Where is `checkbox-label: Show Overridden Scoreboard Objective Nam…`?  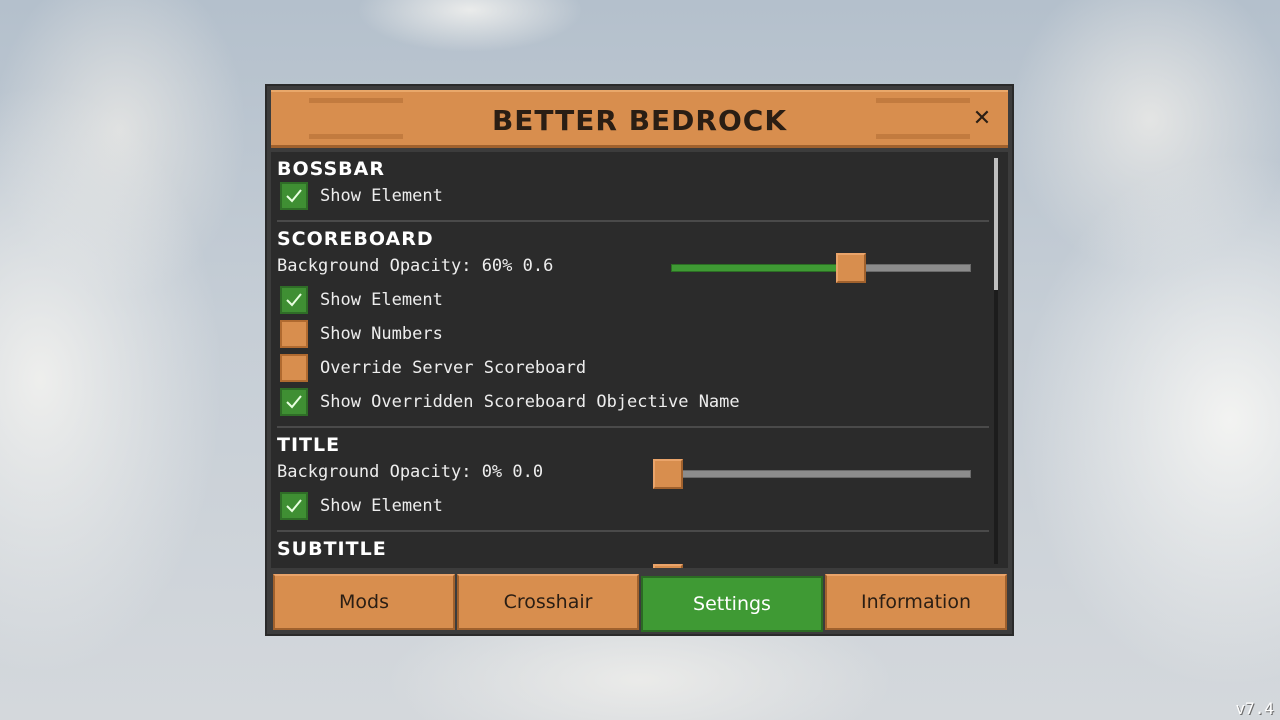 checkbox-label: Show Overridden Scoreboard Objective Nam… is located at coordinates (530, 402).